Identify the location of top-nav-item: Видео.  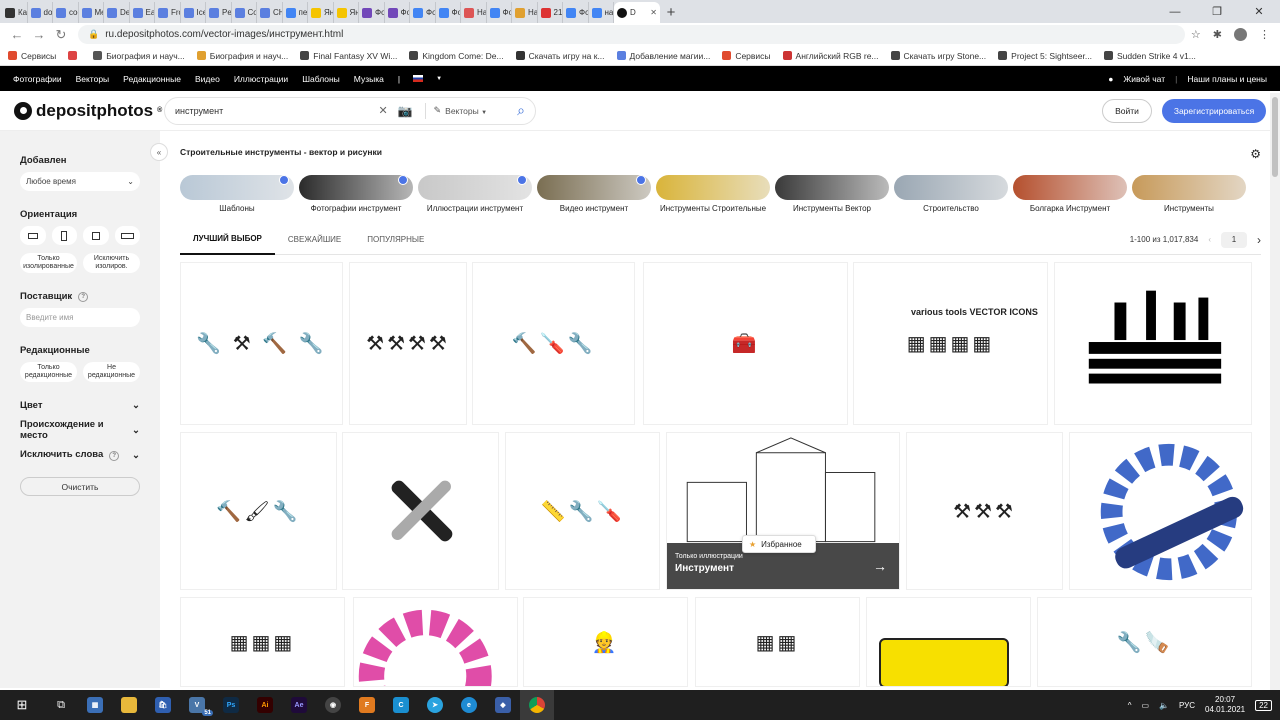
(207, 79).